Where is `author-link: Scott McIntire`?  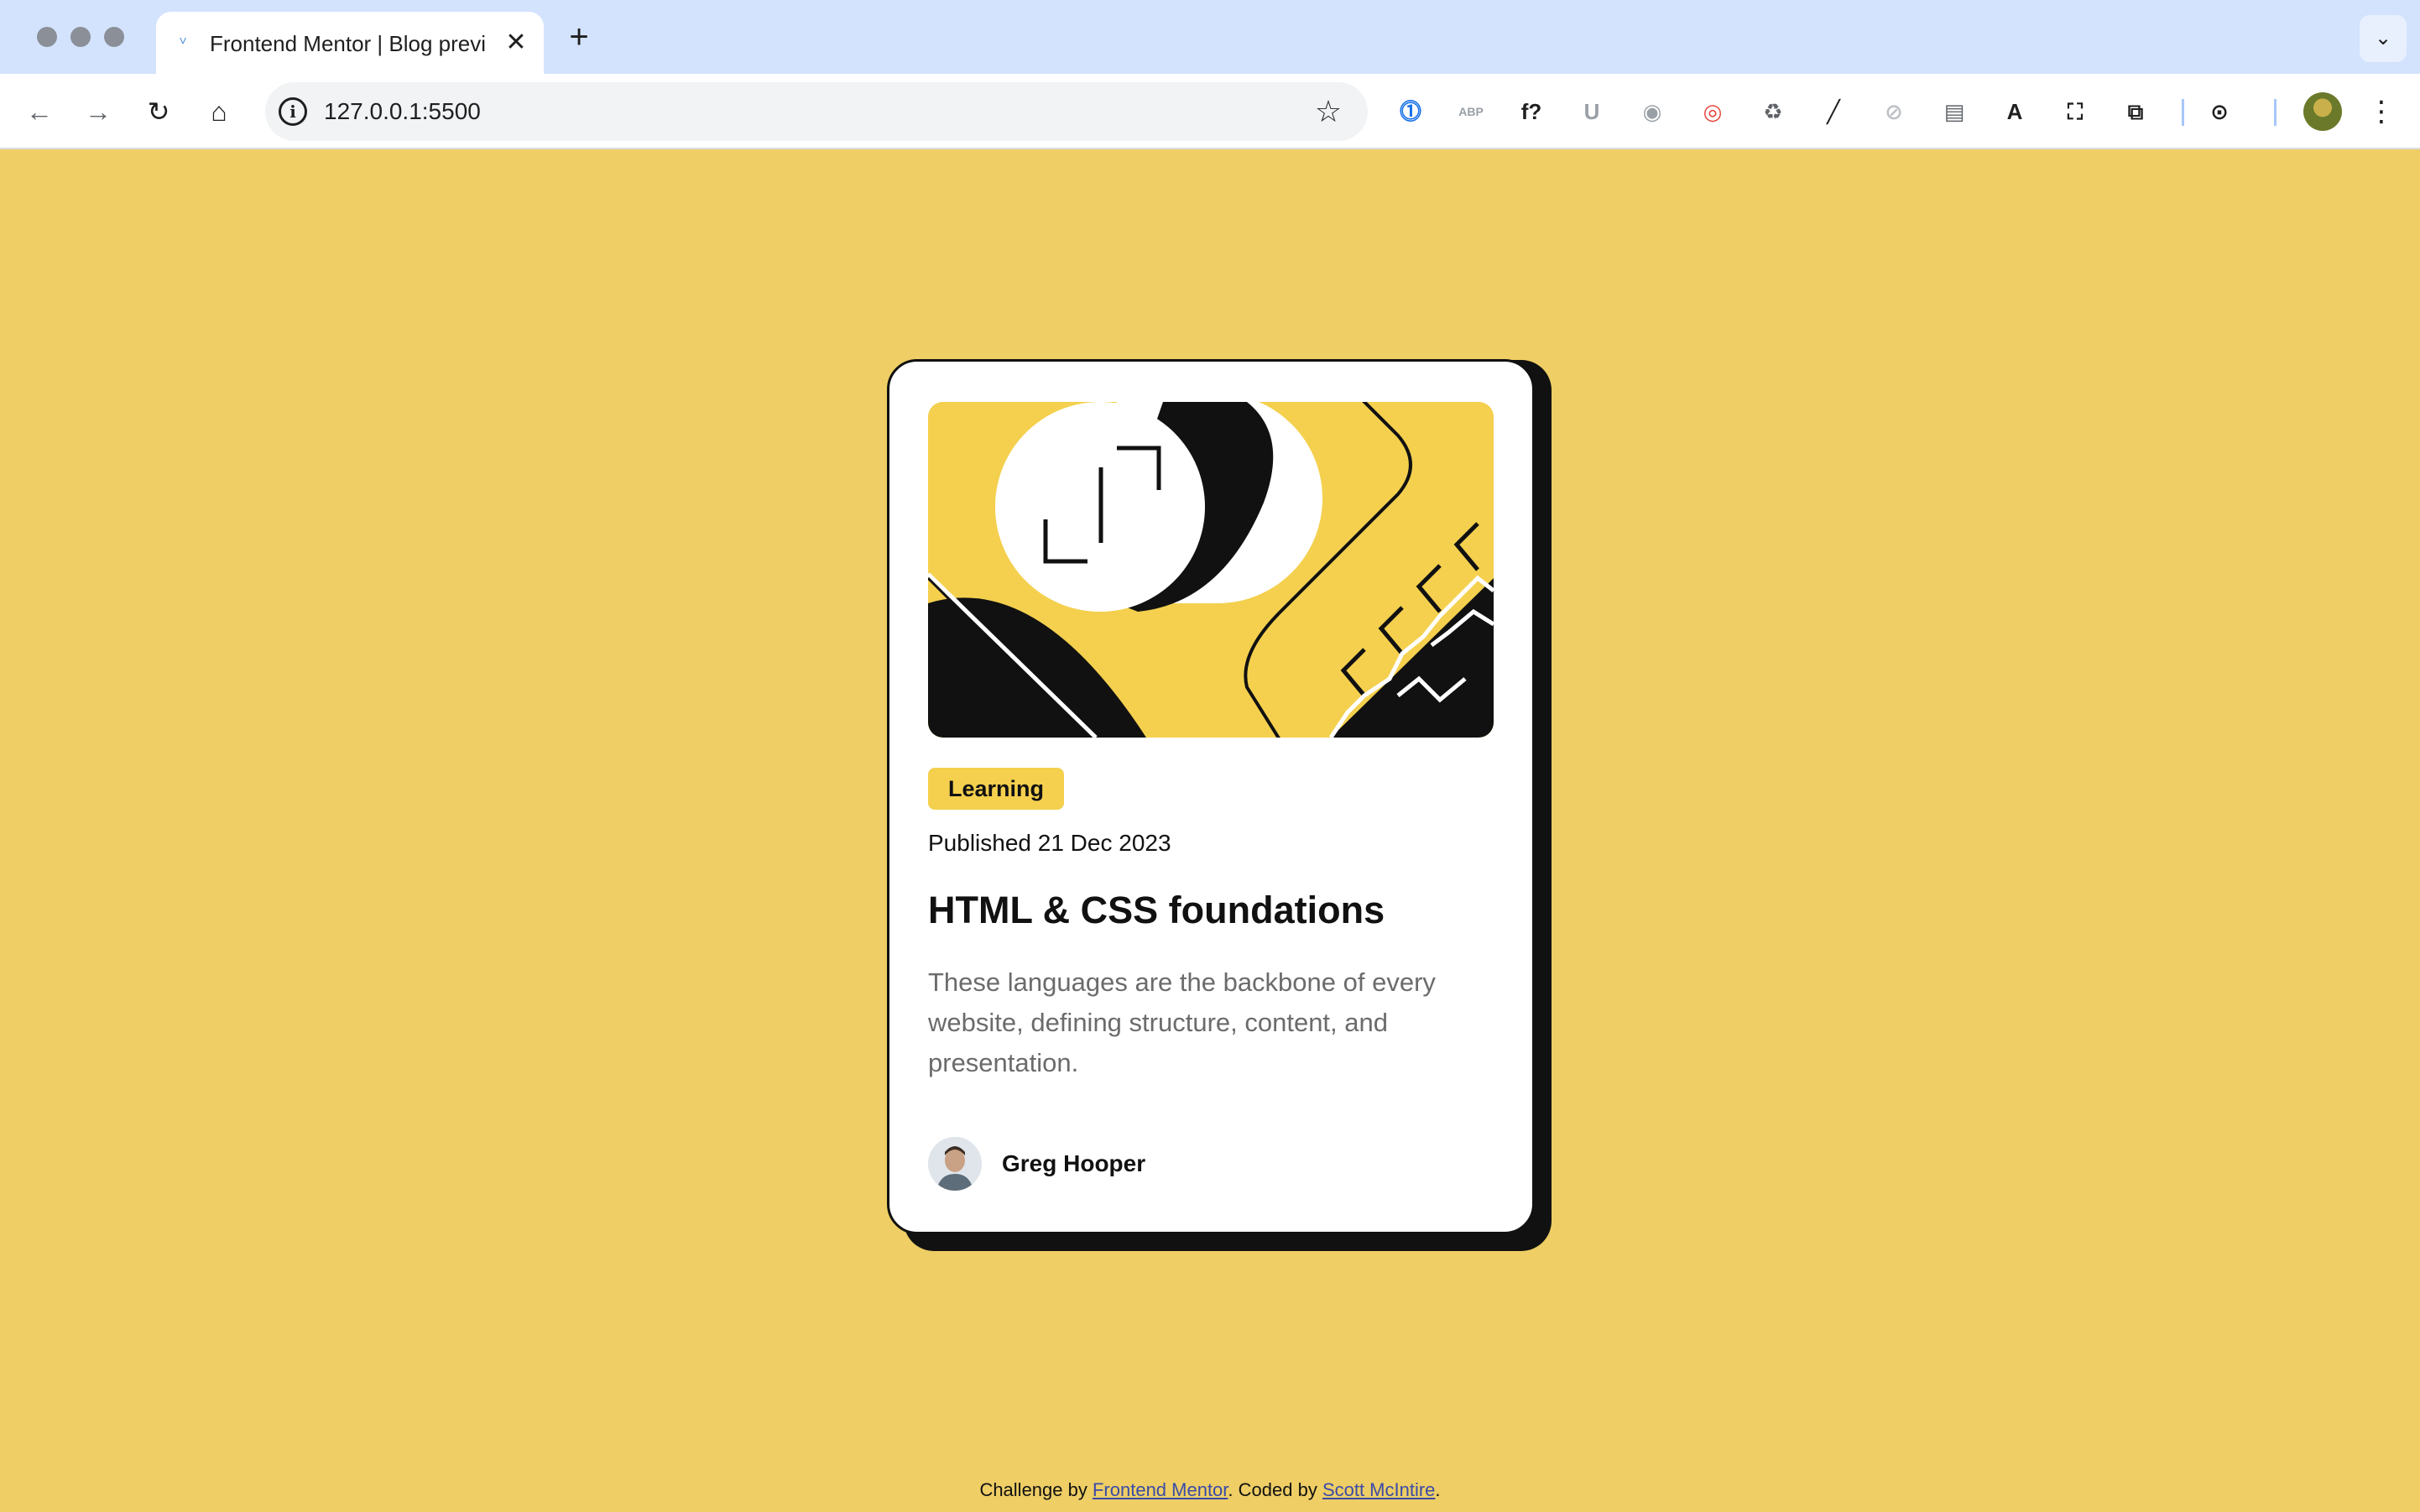
author-link: Scott McIntire is located at coordinates (1378, 1489).